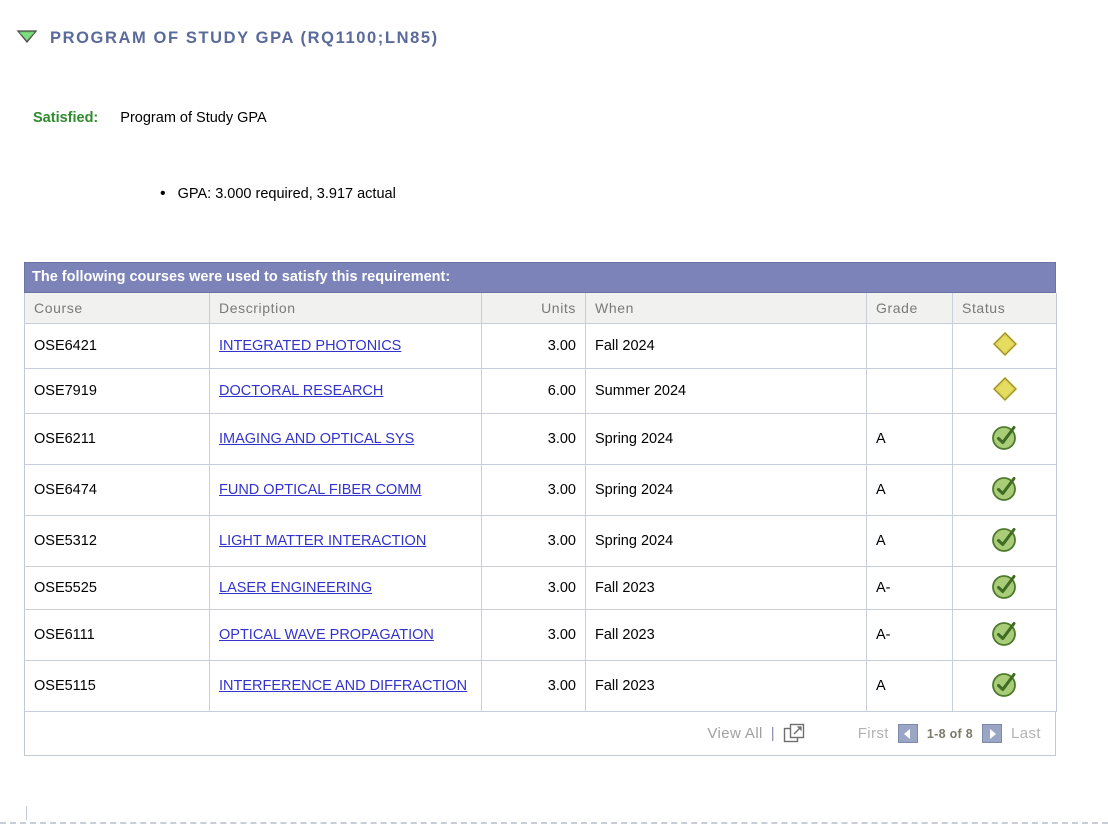 Image resolution: width=1108 pixels, height=824 pixels. What do you see at coordinates (909, 391) in the screenshot?
I see `cell-grade` at bounding box center [909, 391].